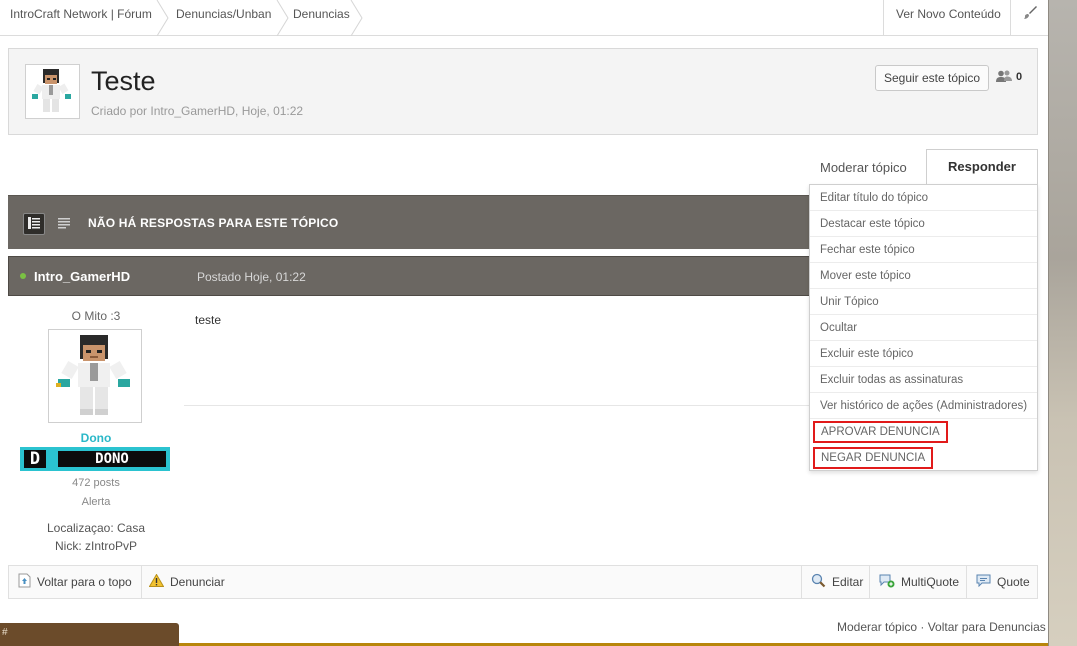  I want to click on no-replies-label: NÃO HÁ RESPOSTAS PARA ESTE TÓPICO, so click(213, 223).